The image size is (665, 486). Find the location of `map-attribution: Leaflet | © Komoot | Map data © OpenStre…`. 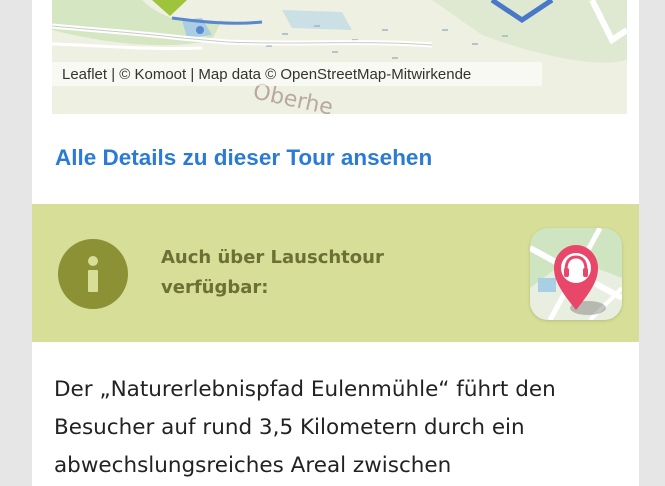

map-attribution: Leaflet | © Komoot | Map data © OpenStre… is located at coordinates (297, 74).